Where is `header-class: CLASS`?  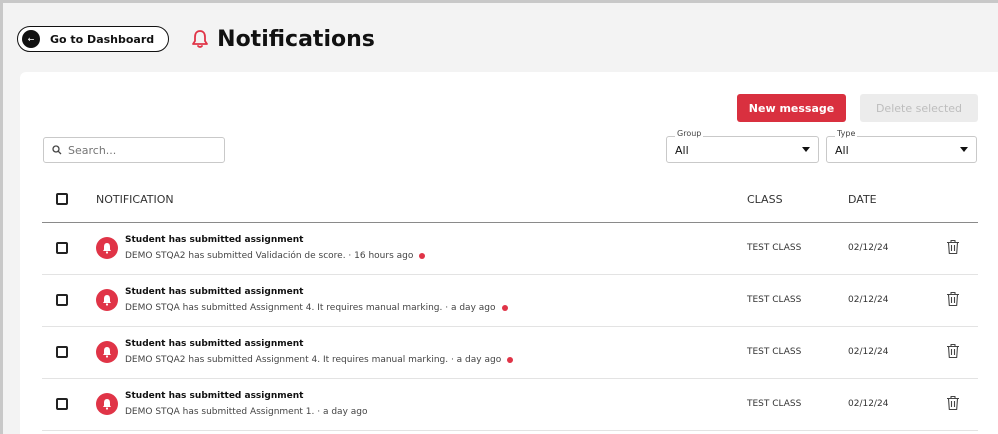 header-class: CLASS is located at coordinates (765, 199).